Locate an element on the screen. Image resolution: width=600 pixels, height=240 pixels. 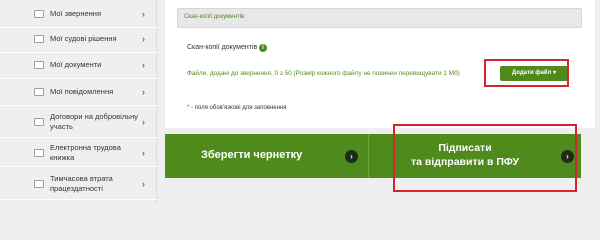
section-title: Скан-копії документів is located at coordinates (214, 17).